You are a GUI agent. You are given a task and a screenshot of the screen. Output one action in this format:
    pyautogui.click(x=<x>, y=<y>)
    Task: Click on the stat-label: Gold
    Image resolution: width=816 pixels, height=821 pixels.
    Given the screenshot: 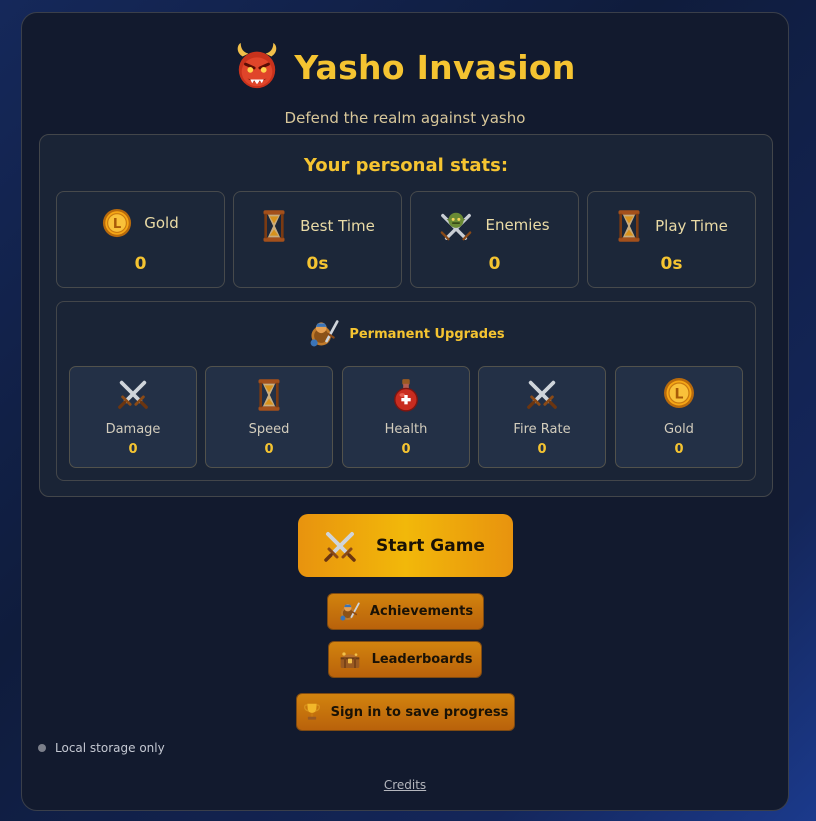 What is the action you would take?
    pyautogui.click(x=161, y=223)
    